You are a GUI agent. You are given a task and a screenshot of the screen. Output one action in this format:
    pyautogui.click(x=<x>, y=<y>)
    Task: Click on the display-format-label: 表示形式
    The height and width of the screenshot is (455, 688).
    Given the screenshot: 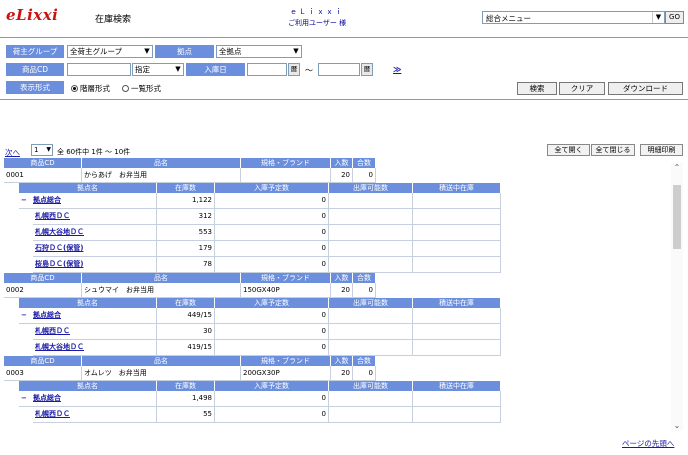 What is the action you would take?
    pyautogui.click(x=35, y=87)
    